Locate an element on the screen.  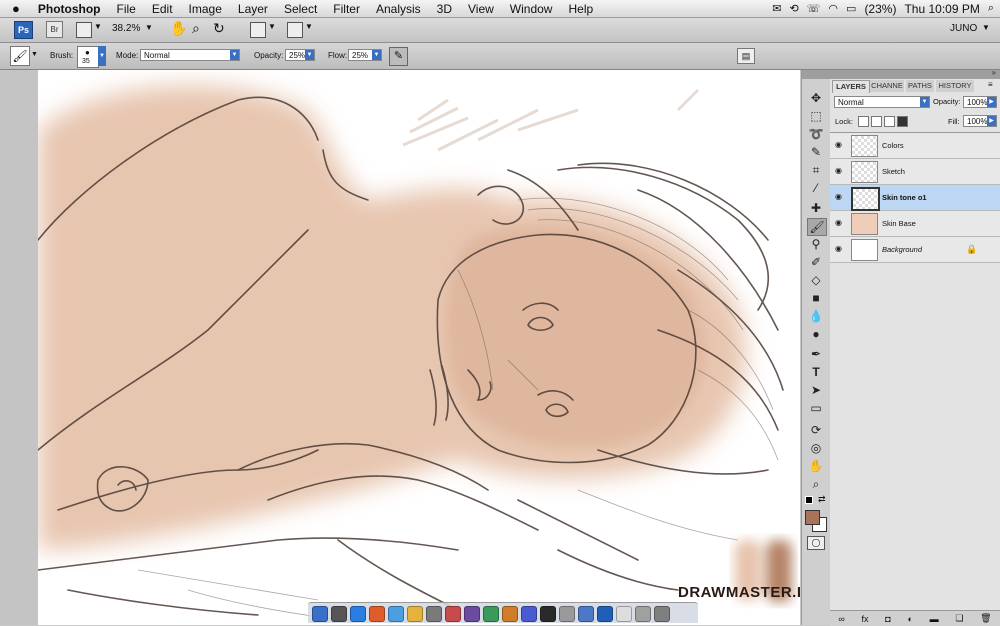
zoom-level: 38.2% is located at coordinates (126, 28).